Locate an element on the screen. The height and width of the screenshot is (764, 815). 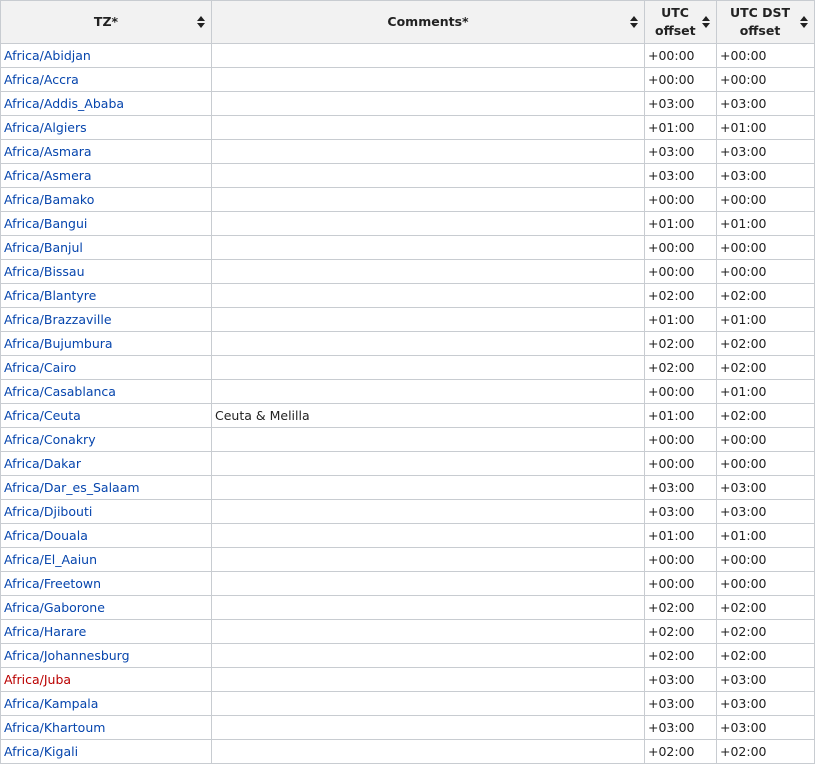
table-row: Africa/Asmera +03:00 +03:00 is located at coordinates (407, 175).